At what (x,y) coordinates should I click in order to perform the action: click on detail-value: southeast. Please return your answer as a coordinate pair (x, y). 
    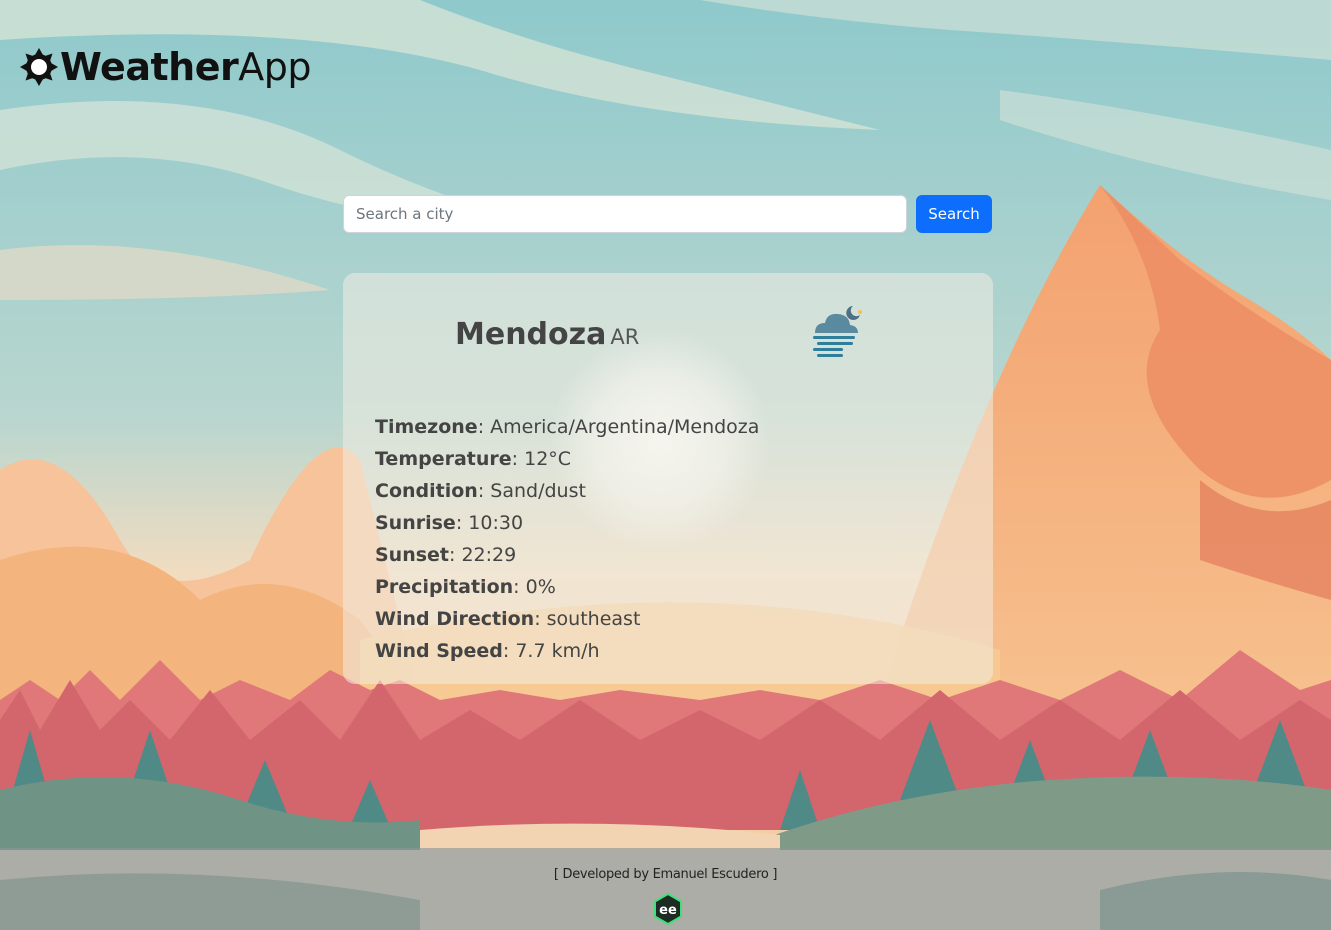
    Looking at the image, I should click on (593, 619).